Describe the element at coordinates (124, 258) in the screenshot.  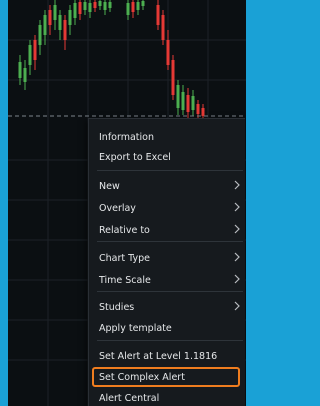
I see `menu-item-label: Chart Type` at that location.